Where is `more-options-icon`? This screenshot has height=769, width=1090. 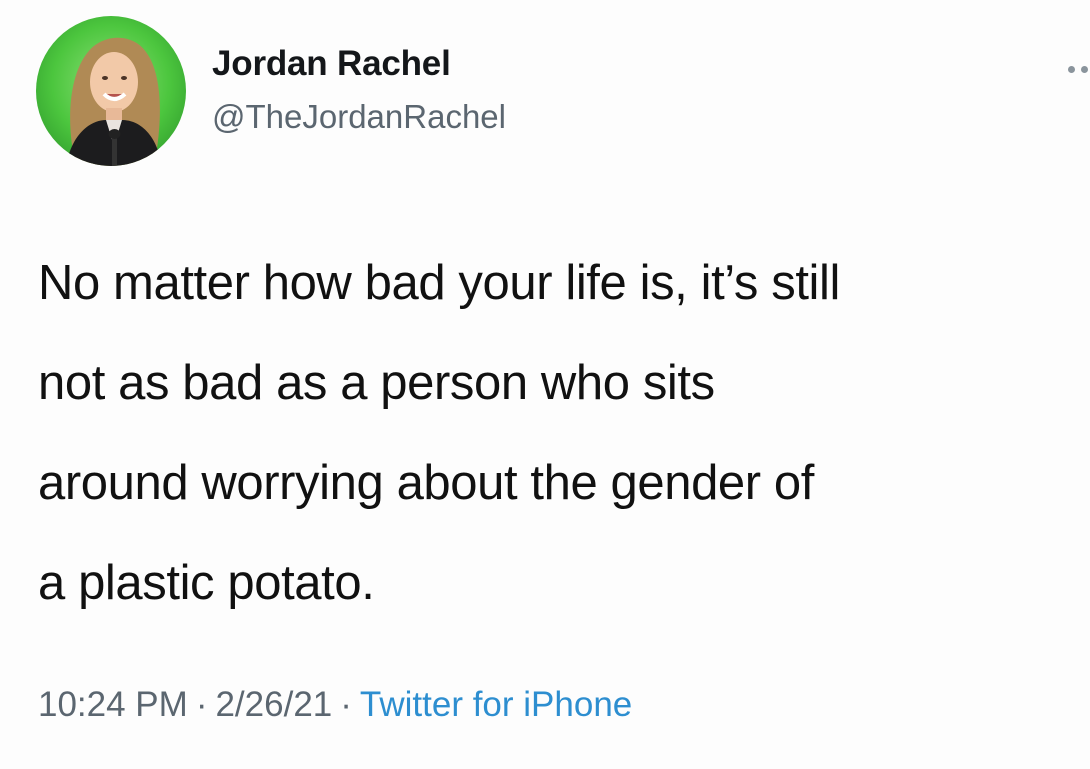
more-options-icon is located at coordinates (1076, 67).